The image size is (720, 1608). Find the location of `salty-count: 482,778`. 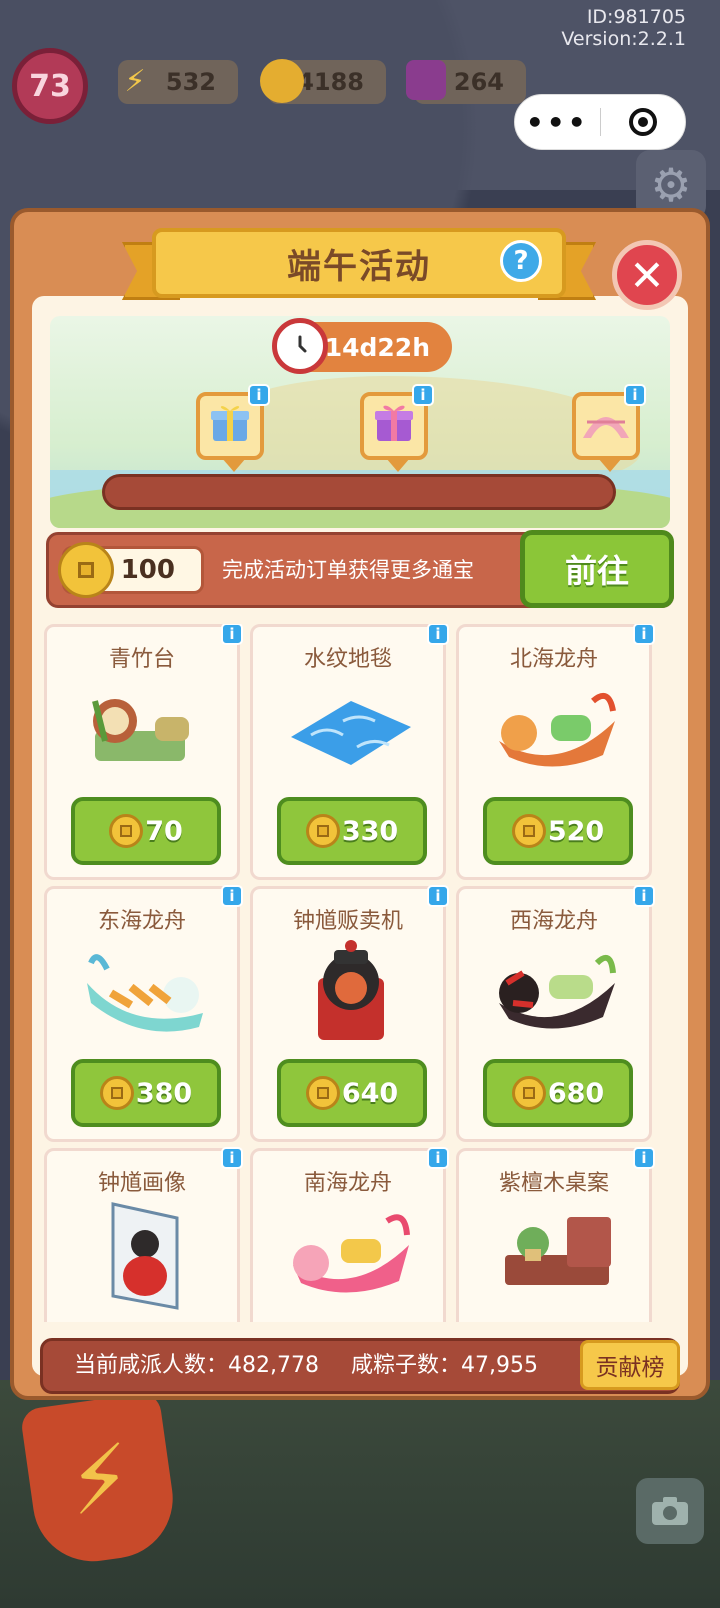

salty-count: 482,778 is located at coordinates (273, 1365).